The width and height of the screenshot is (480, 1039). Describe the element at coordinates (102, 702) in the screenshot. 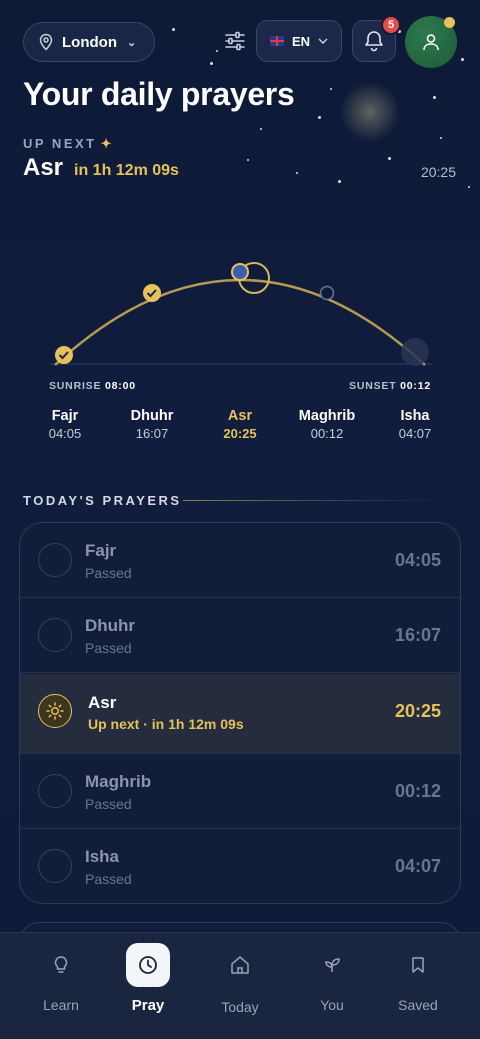

I see `prayer-name: Asr` at that location.